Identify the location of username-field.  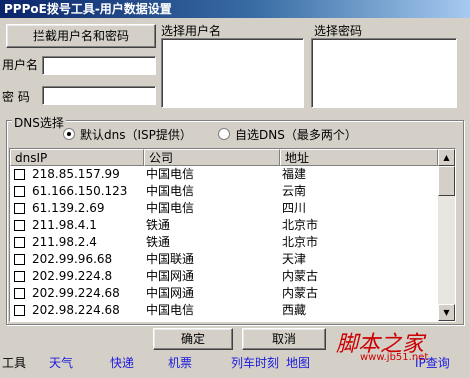
(99, 65).